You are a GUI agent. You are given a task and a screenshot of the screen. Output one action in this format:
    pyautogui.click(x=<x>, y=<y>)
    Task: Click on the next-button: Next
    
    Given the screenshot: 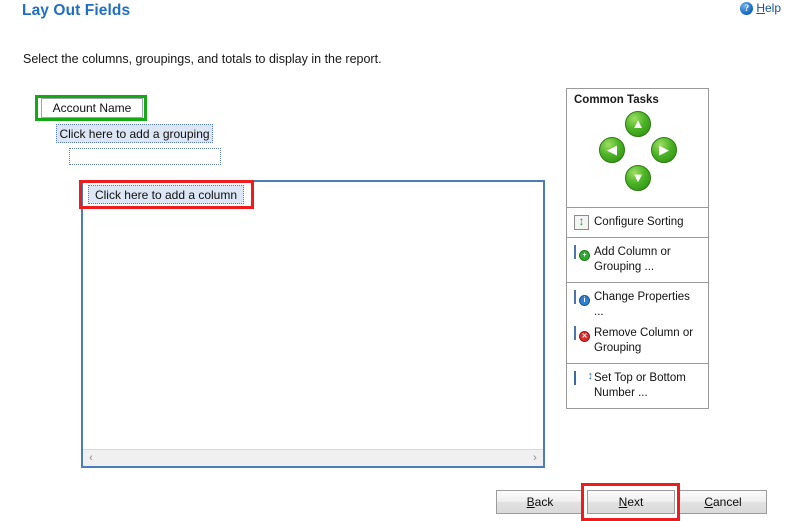 What is the action you would take?
    pyautogui.click(x=631, y=502)
    